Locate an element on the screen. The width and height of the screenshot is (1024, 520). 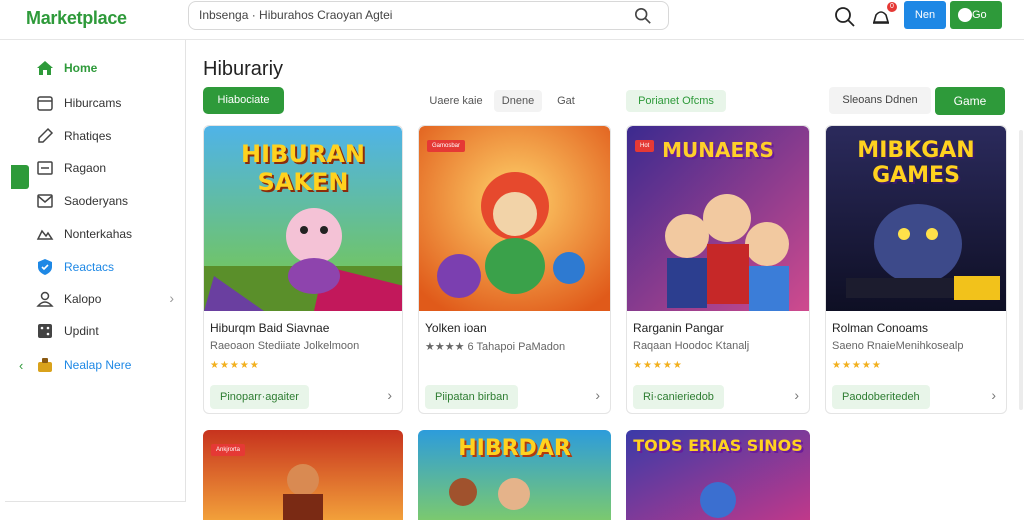
card-action-button: Piipatan birban is located at coordinates (472, 397).